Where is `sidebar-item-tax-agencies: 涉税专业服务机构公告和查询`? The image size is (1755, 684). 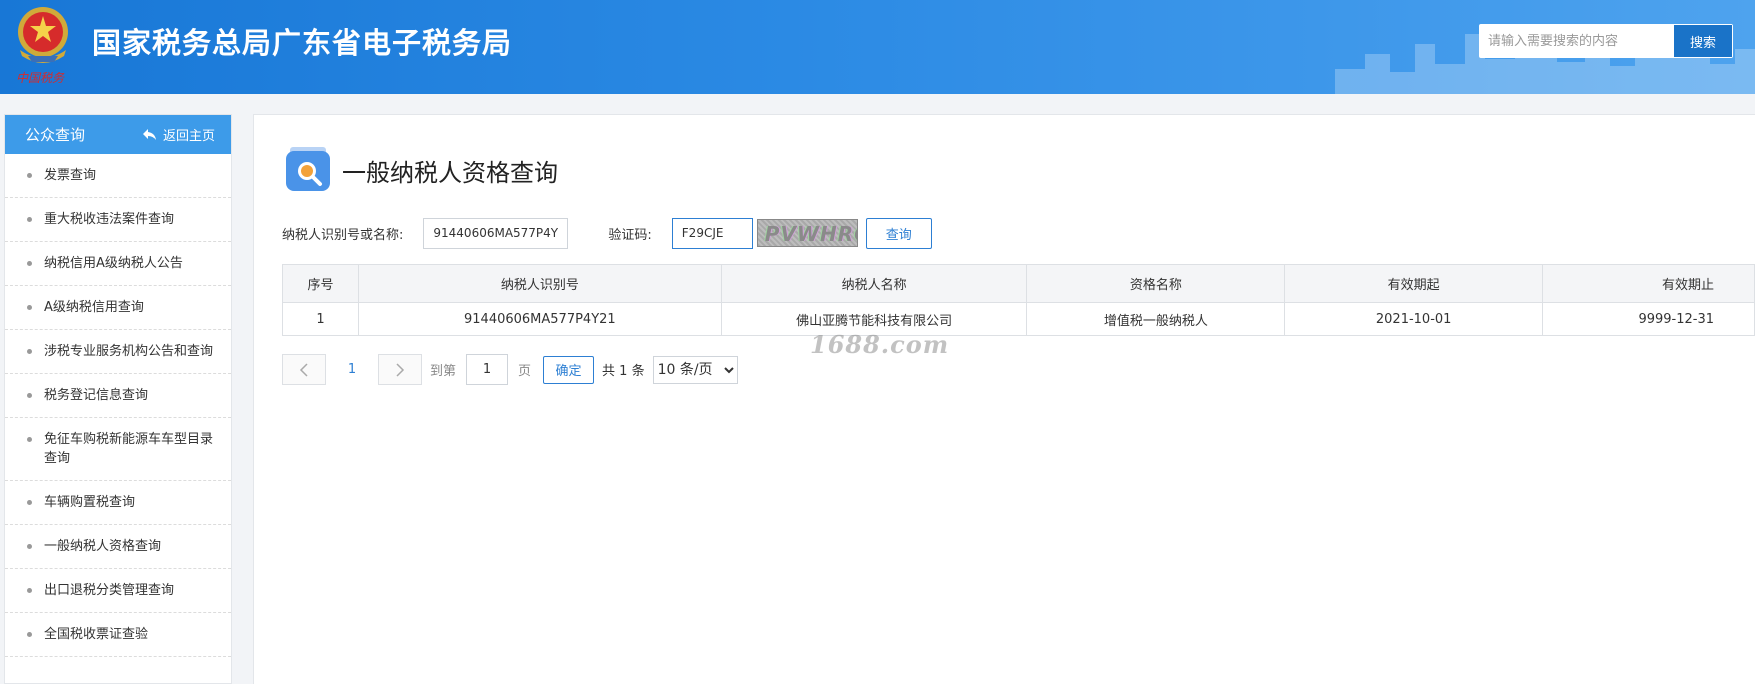 sidebar-item-tax-agencies: 涉税专业服务机构公告和查询 is located at coordinates (118, 352).